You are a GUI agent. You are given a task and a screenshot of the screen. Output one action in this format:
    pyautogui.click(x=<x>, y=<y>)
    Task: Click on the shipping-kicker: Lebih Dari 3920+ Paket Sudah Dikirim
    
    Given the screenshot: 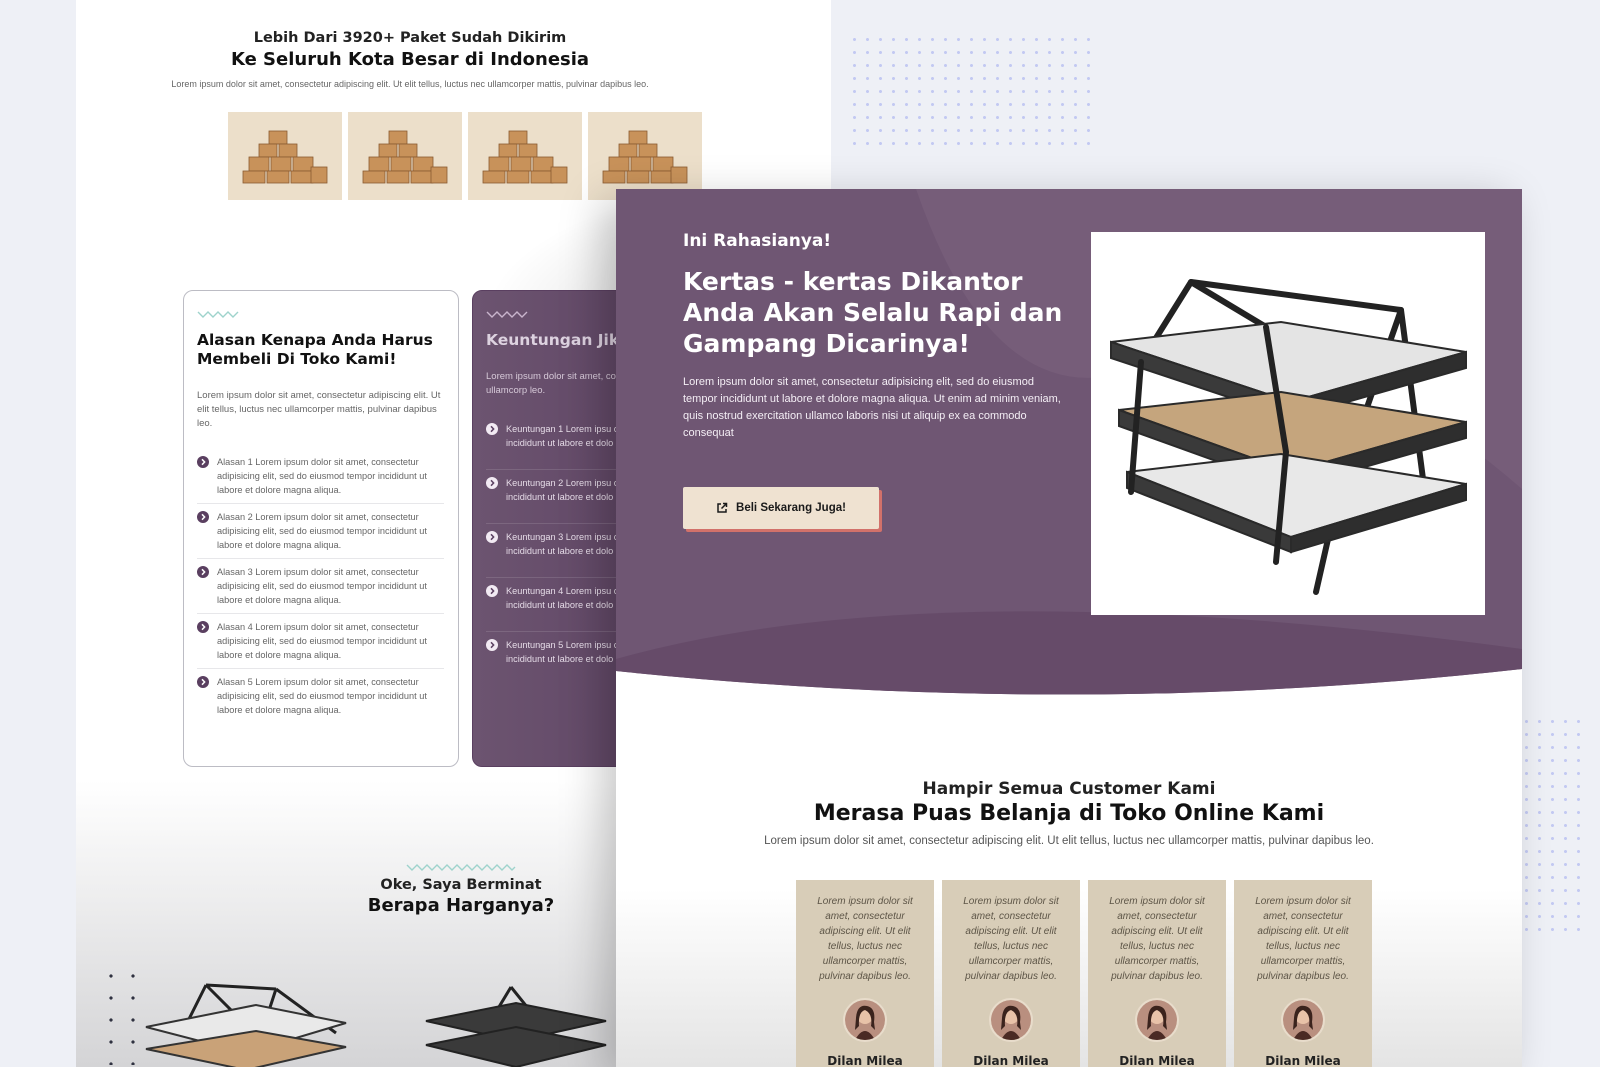 What is the action you would take?
    pyautogui.click(x=410, y=38)
    